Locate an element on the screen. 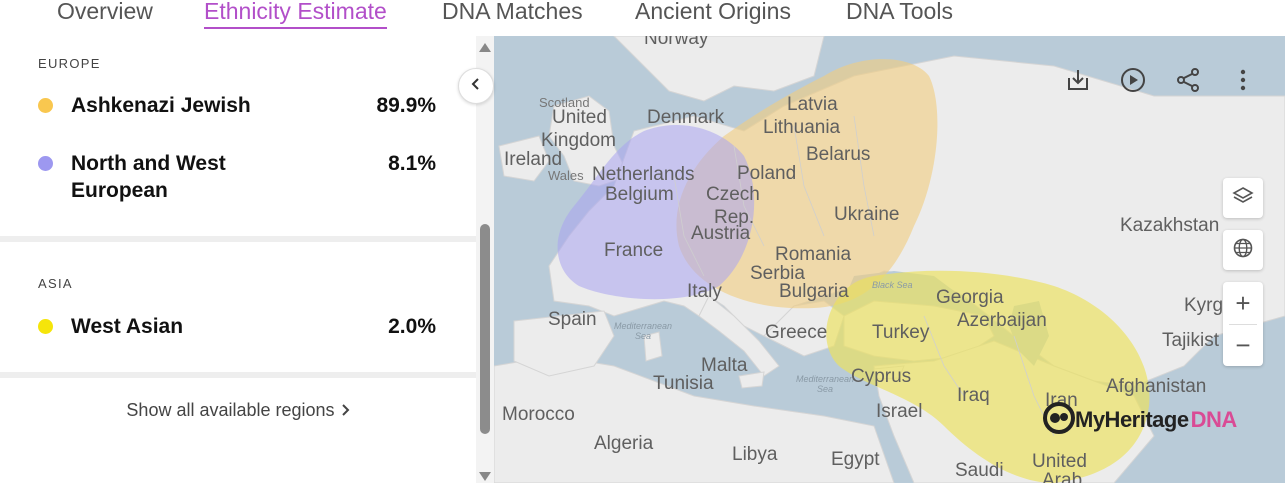  region-label-asia: ASIA is located at coordinates (55, 283).